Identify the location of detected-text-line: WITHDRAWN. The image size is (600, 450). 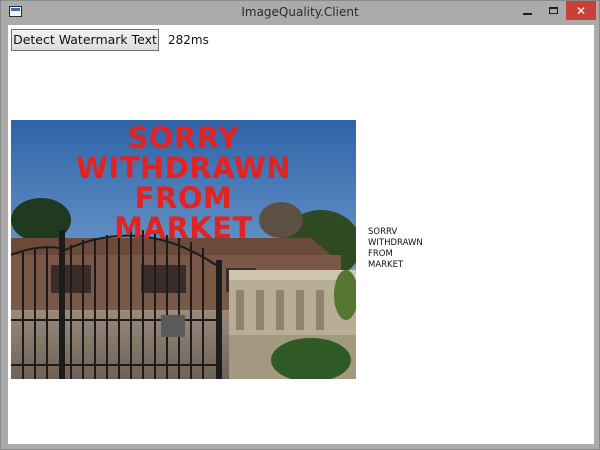
(395, 243).